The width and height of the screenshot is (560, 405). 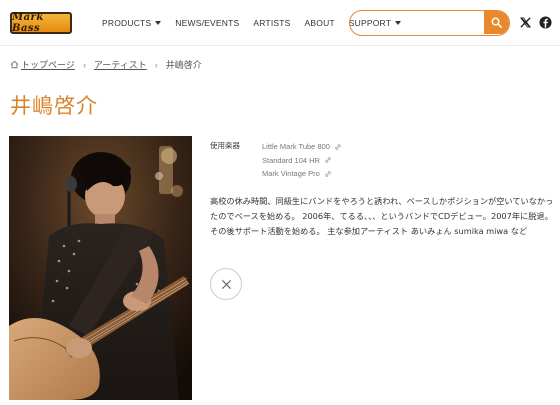 I want to click on instruments-label: 使用楽器, so click(x=225, y=145).